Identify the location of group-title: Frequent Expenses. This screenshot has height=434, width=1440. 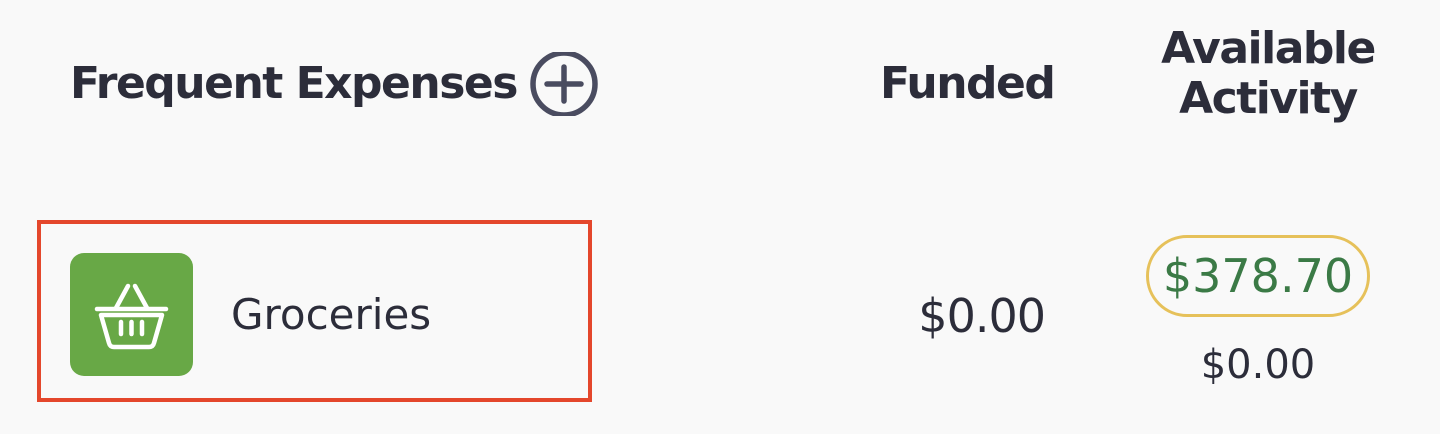
(294, 83).